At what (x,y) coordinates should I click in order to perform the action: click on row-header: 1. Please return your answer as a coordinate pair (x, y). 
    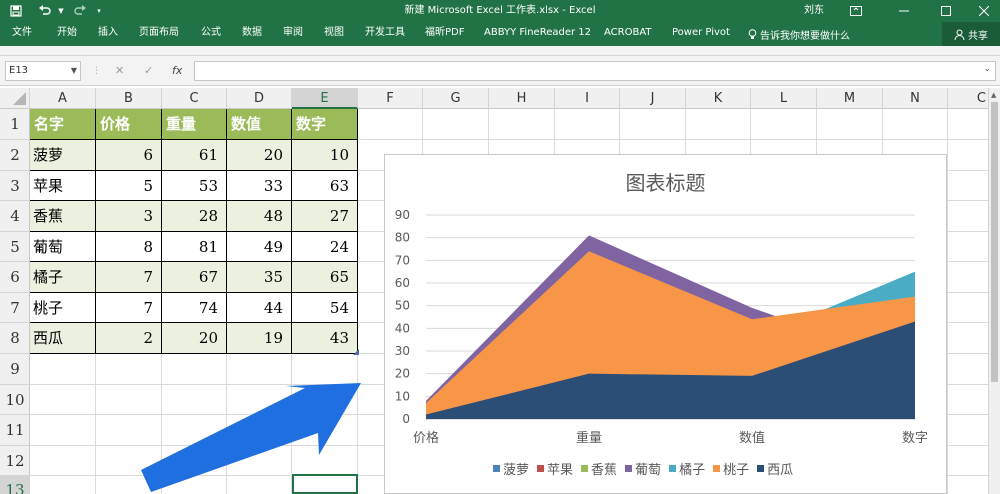
    Looking at the image, I should click on (15, 124).